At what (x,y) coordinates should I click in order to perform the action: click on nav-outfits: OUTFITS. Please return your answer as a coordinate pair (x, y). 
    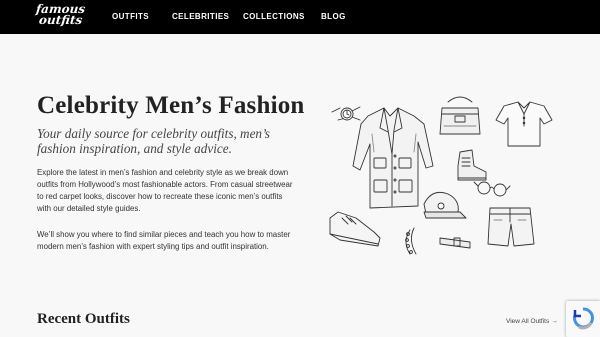
    Looking at the image, I should click on (130, 16).